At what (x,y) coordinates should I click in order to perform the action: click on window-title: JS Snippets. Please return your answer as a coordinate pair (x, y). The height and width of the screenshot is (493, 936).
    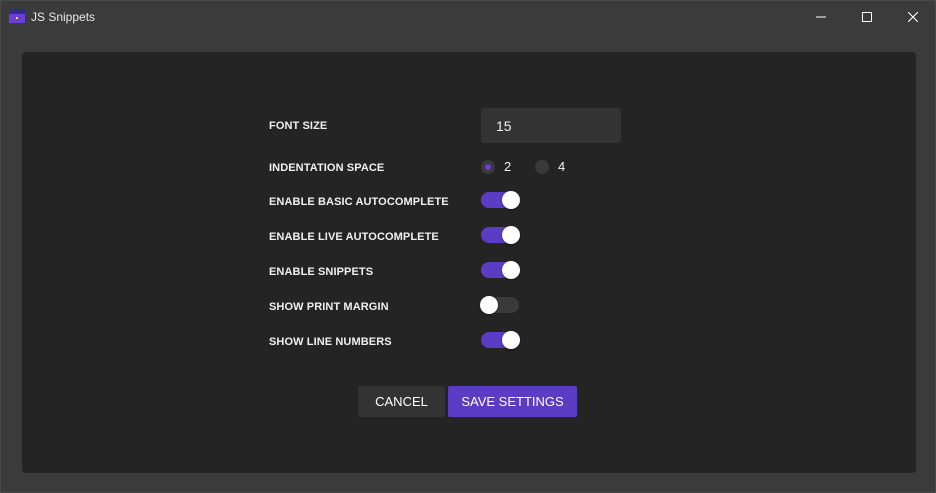
    Looking at the image, I should click on (63, 17).